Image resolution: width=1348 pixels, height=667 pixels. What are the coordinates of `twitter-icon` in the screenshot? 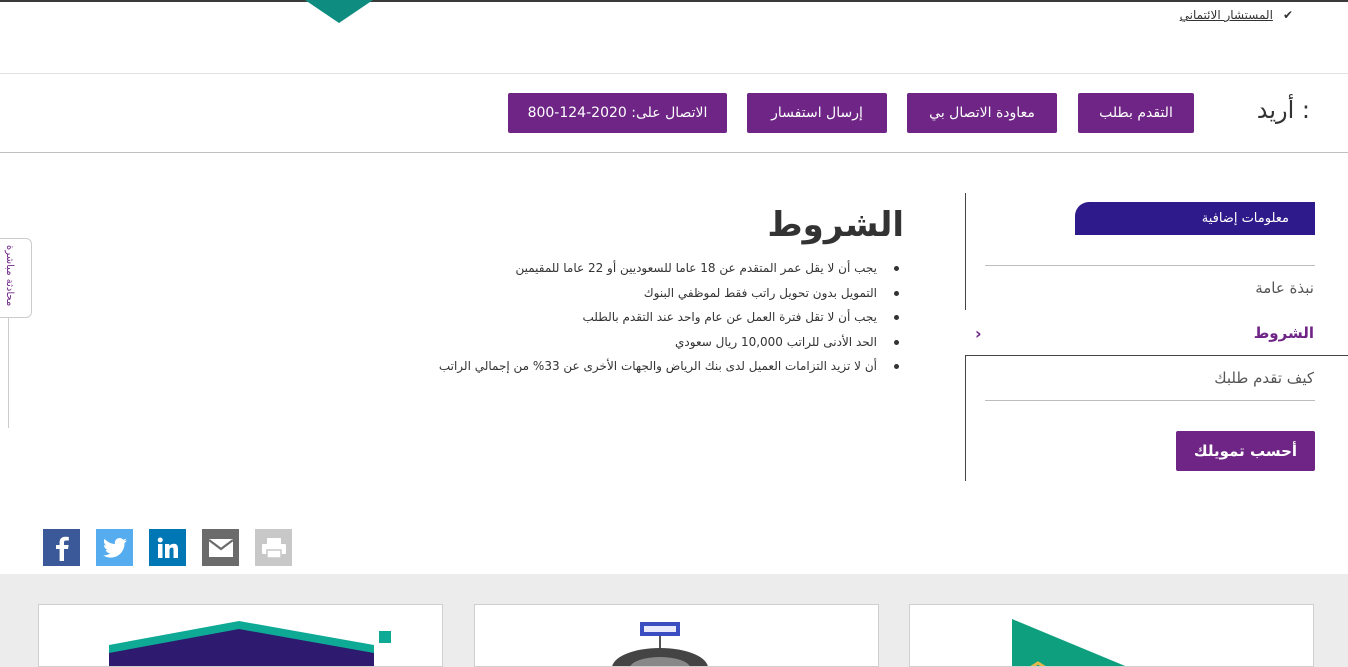 It's located at (114, 547).